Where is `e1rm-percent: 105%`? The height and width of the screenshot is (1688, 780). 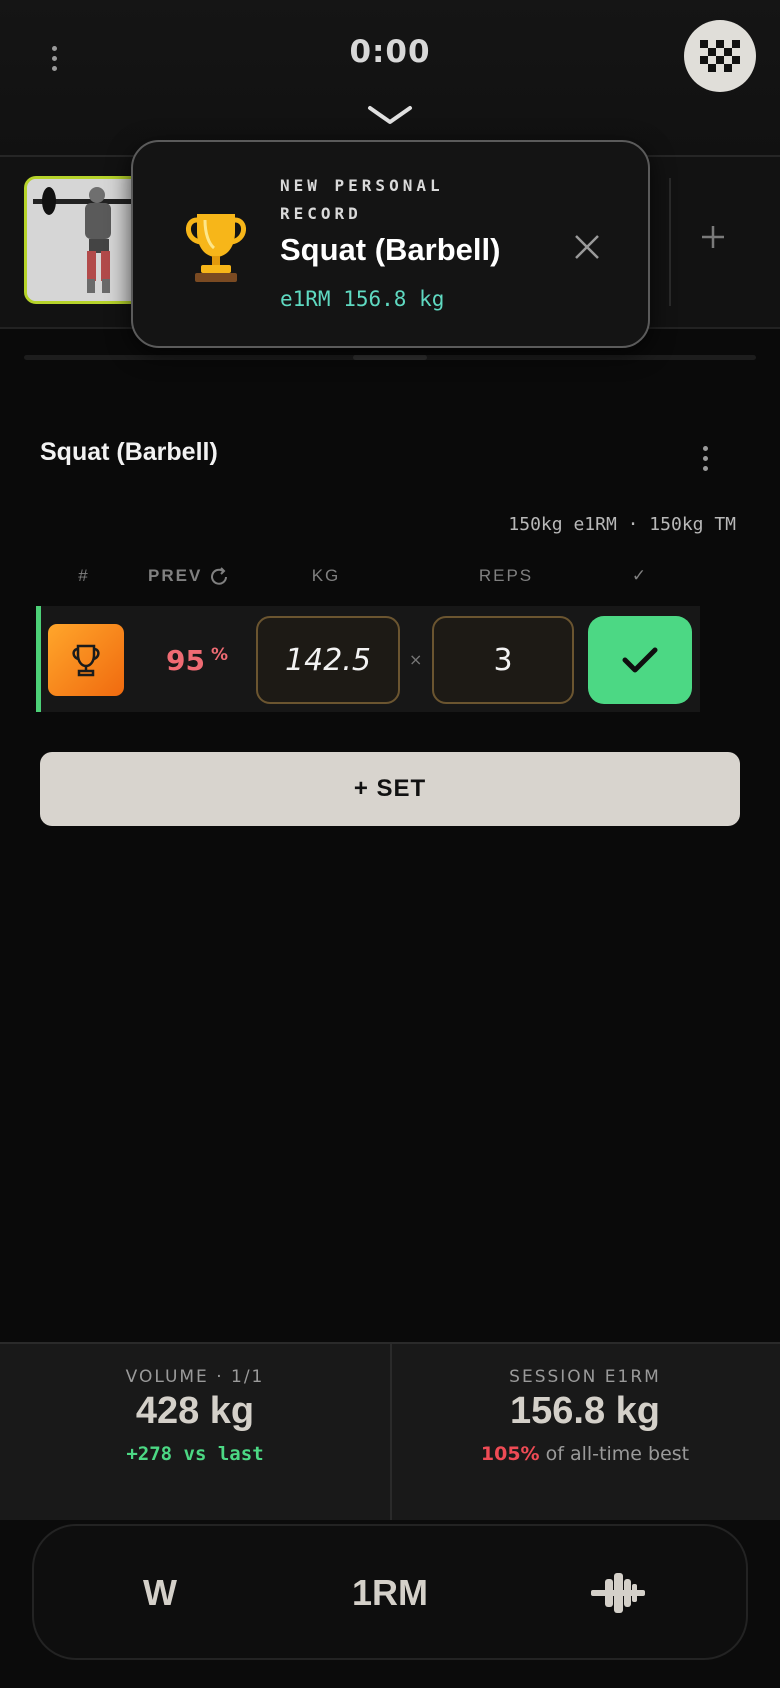
e1rm-percent: 105% is located at coordinates (510, 1454).